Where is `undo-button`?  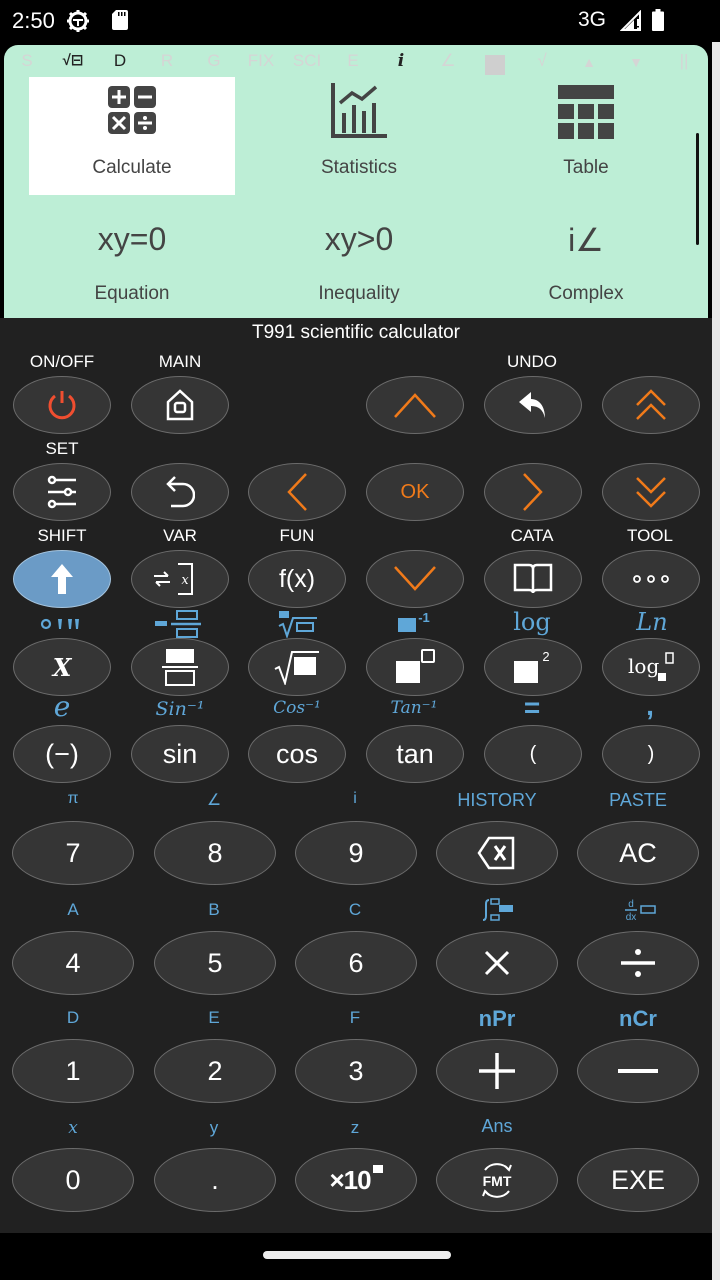
undo-button is located at coordinates (533, 405).